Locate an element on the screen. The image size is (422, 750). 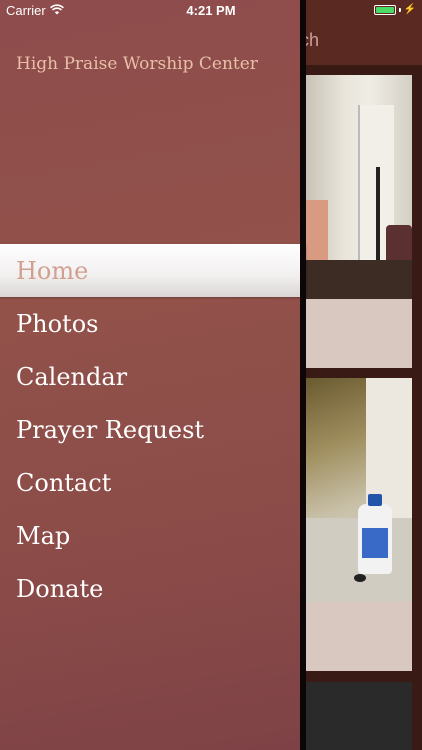
menu-item-label: Donate is located at coordinates (60, 588).